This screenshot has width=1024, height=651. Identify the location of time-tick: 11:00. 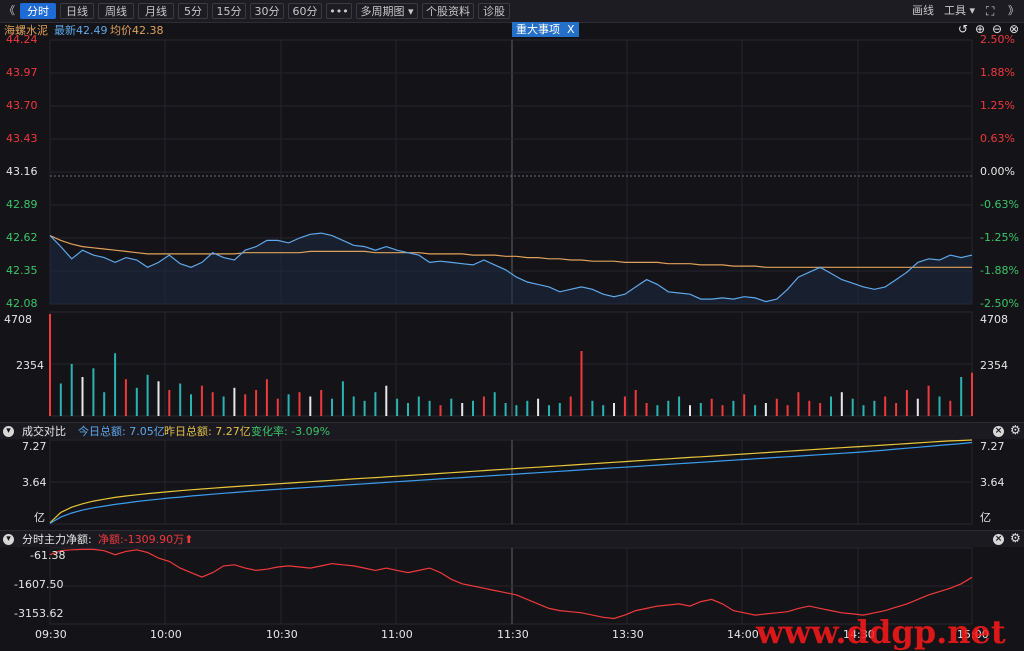
(397, 634).